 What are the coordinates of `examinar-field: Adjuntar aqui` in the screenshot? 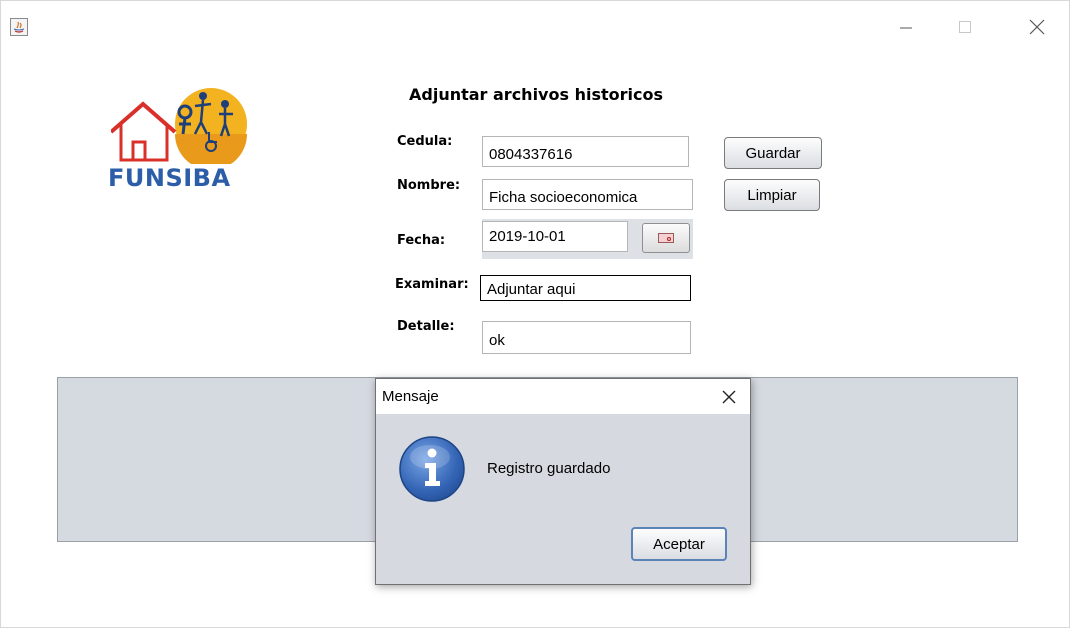 It's located at (585, 288).